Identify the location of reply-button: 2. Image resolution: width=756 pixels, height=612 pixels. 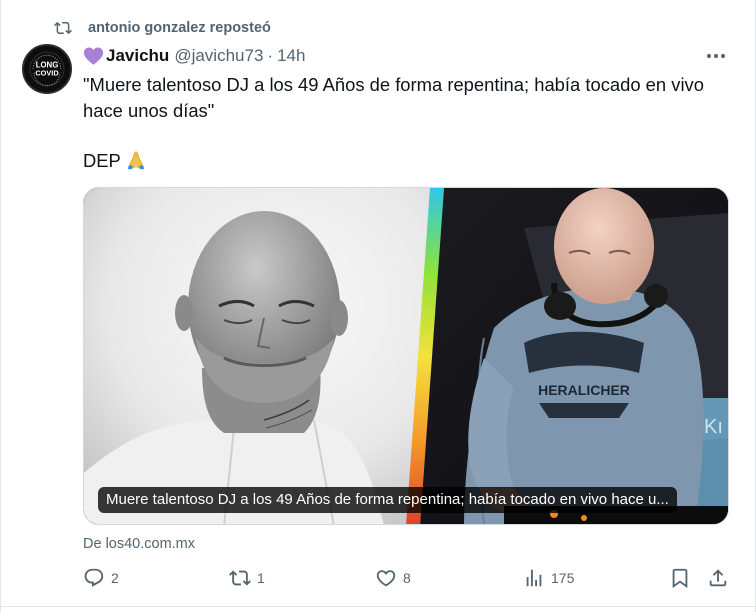
(101, 578).